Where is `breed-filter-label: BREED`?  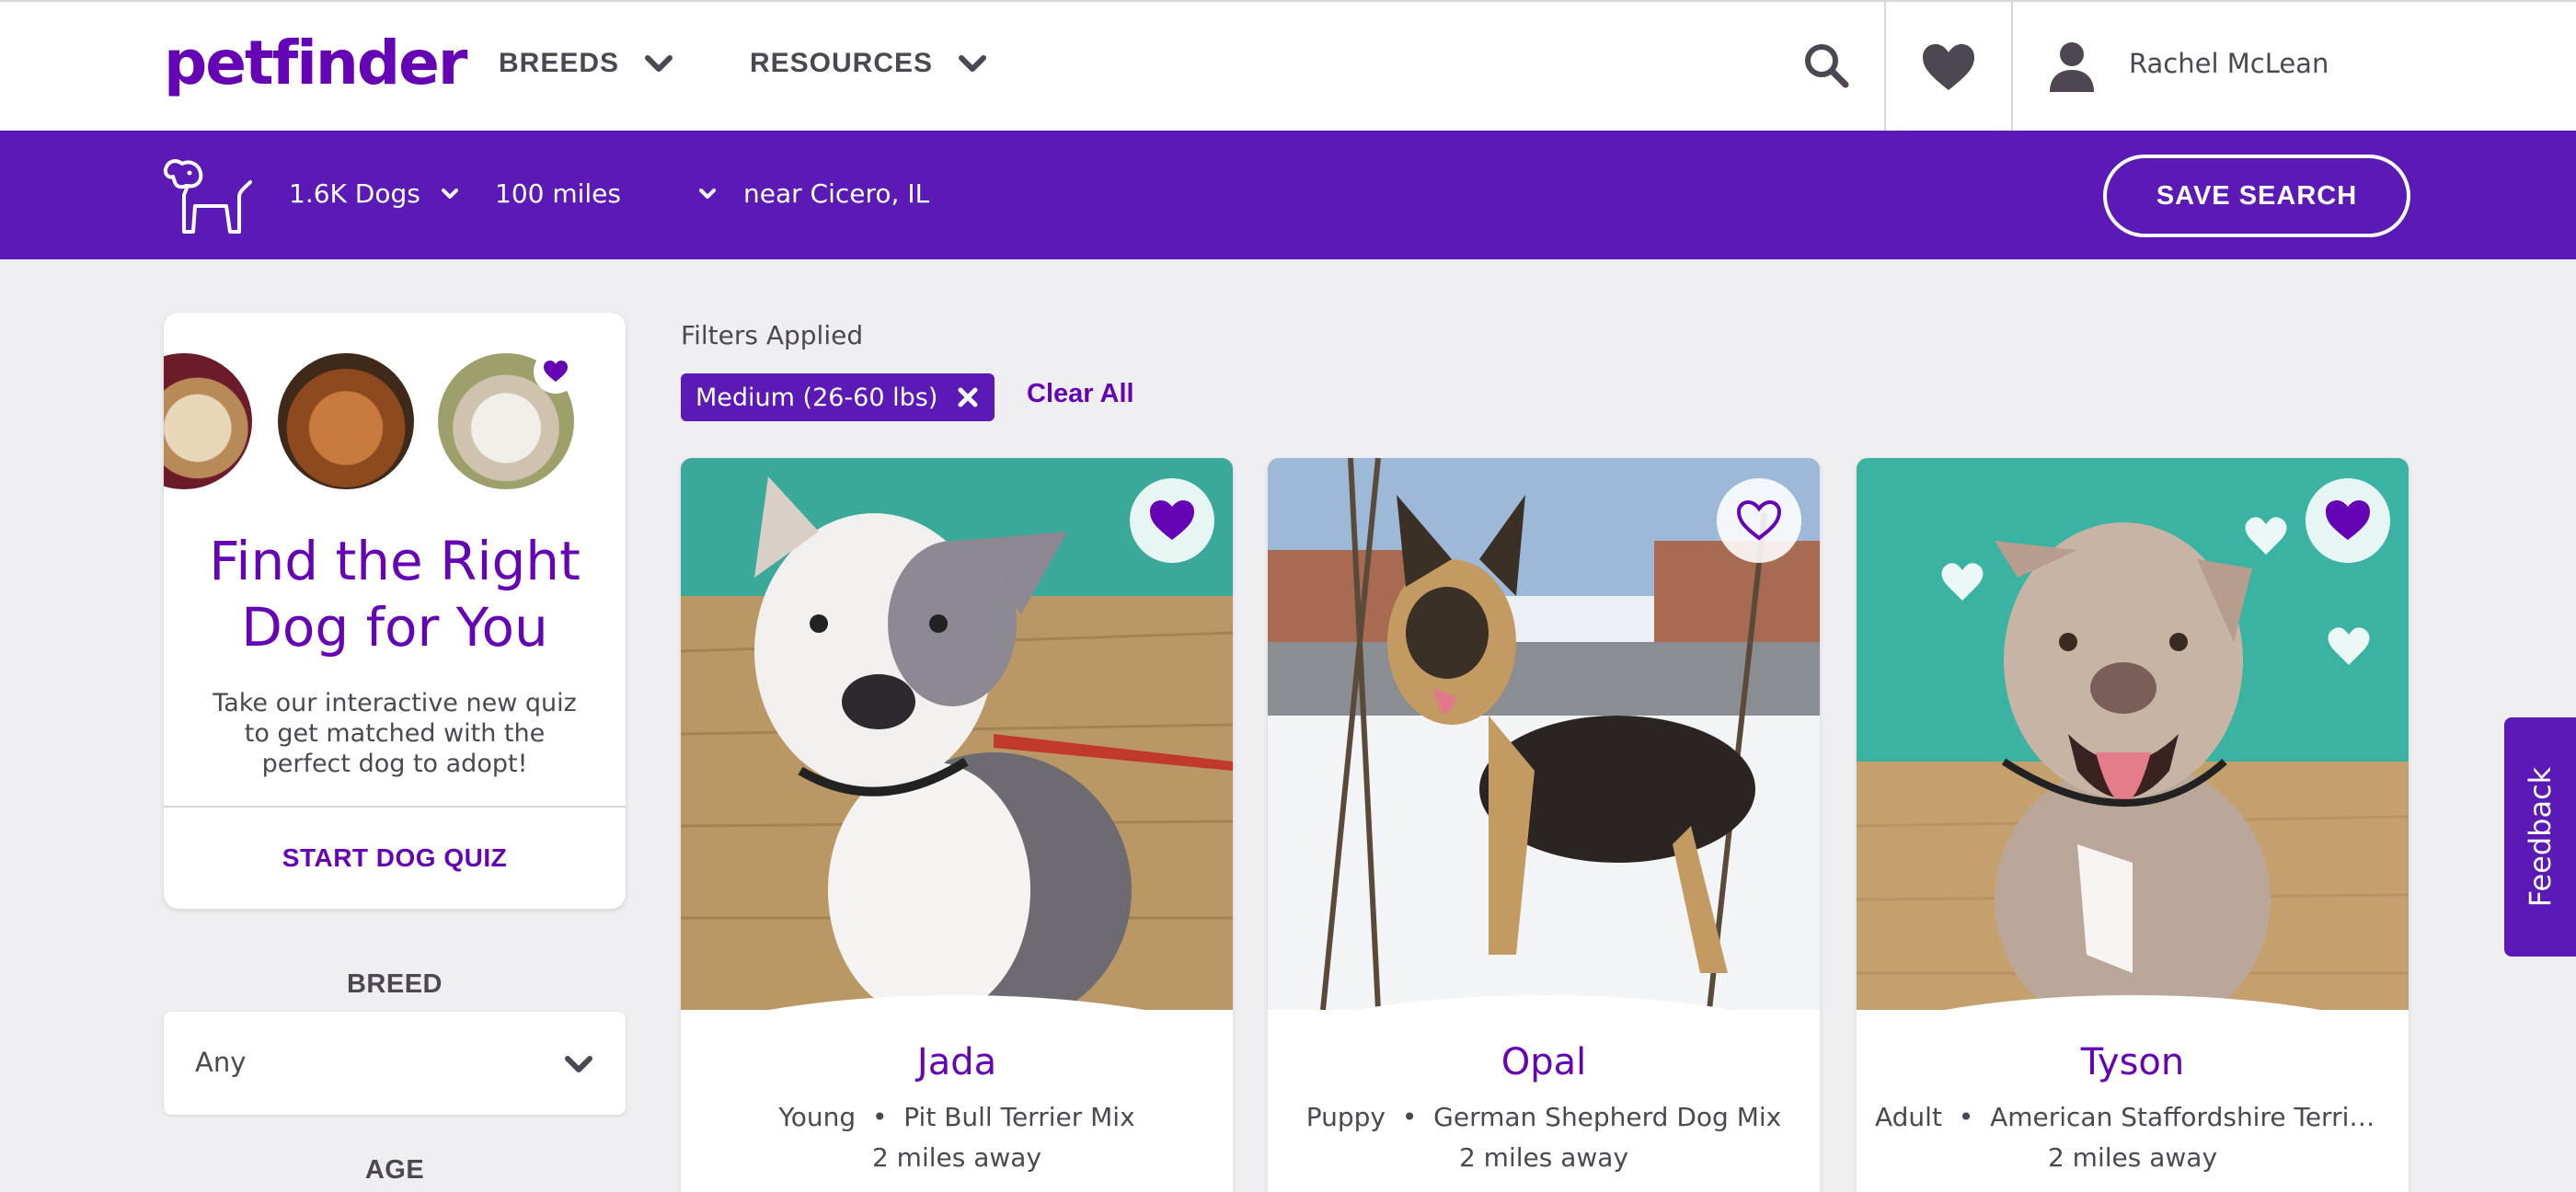 breed-filter-label: BREED is located at coordinates (394, 984).